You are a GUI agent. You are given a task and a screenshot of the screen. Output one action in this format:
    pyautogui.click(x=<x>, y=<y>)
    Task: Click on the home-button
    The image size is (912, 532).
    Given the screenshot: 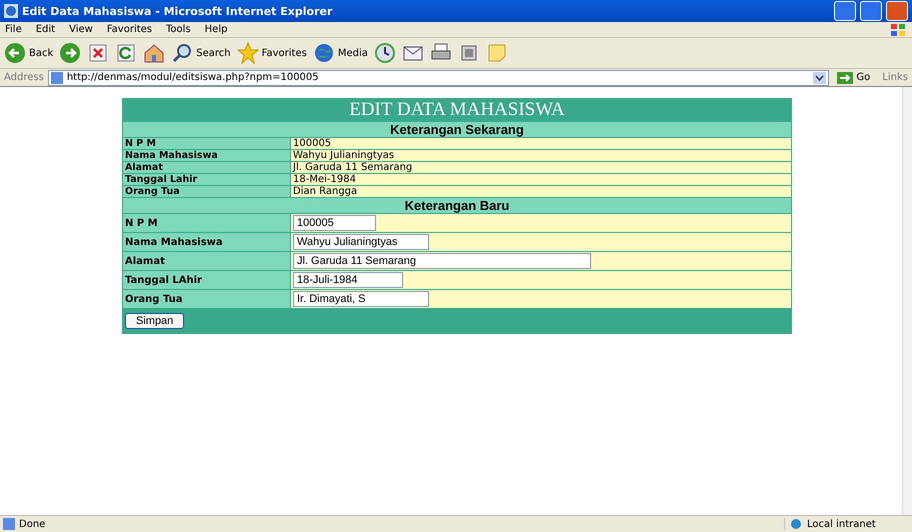 What is the action you would take?
    pyautogui.click(x=154, y=53)
    